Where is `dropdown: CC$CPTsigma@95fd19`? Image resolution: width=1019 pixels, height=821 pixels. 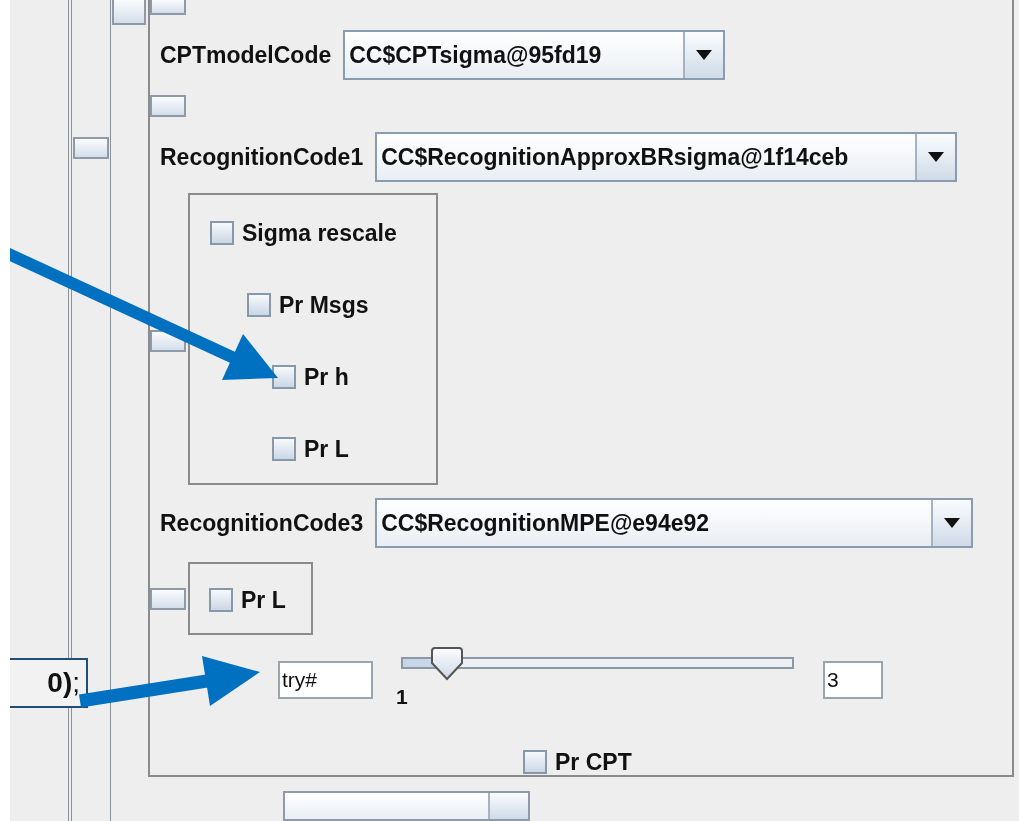 dropdown: CC$CPTsigma@95fd19 is located at coordinates (534, 55).